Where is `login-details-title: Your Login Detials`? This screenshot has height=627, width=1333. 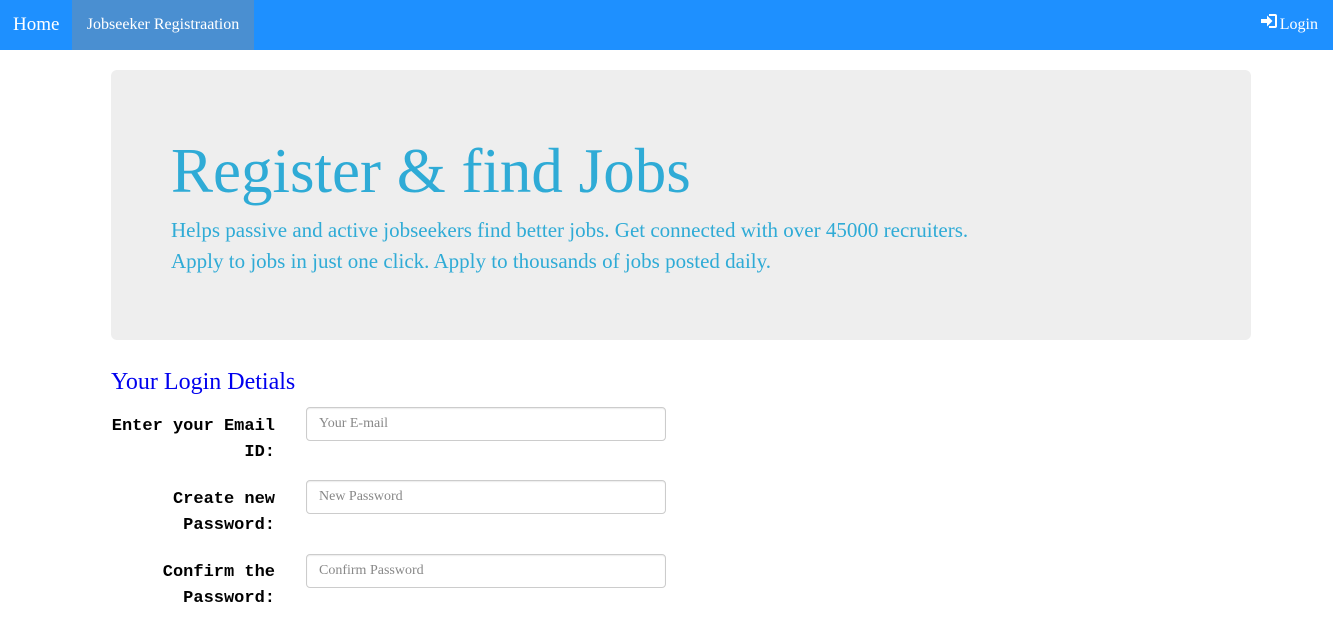
login-details-title: Your Login Detials is located at coordinates (203, 382).